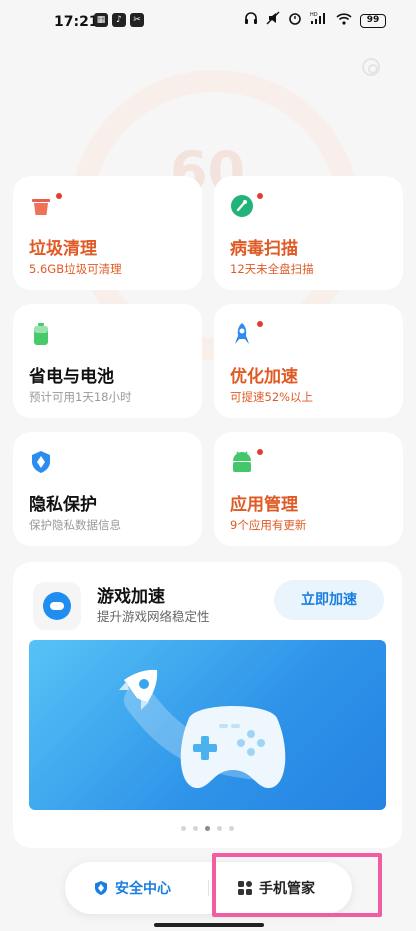 The height and width of the screenshot is (931, 416). Describe the element at coordinates (75, 525) in the screenshot. I see `card-subtitle: 保护隐私数据信息` at that location.